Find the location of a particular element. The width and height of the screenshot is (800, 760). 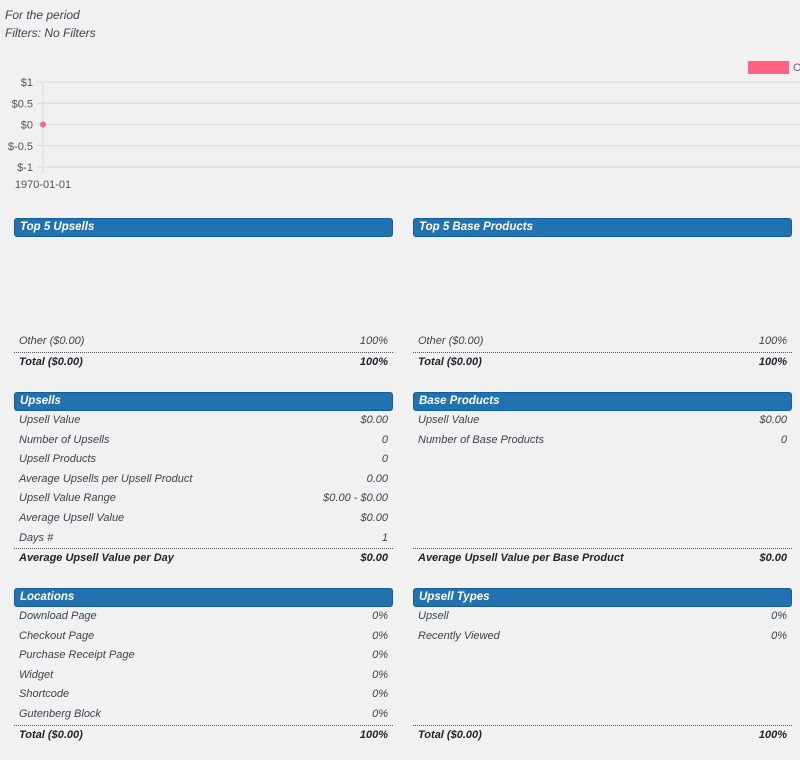

row-label: Widget is located at coordinates (36, 674).